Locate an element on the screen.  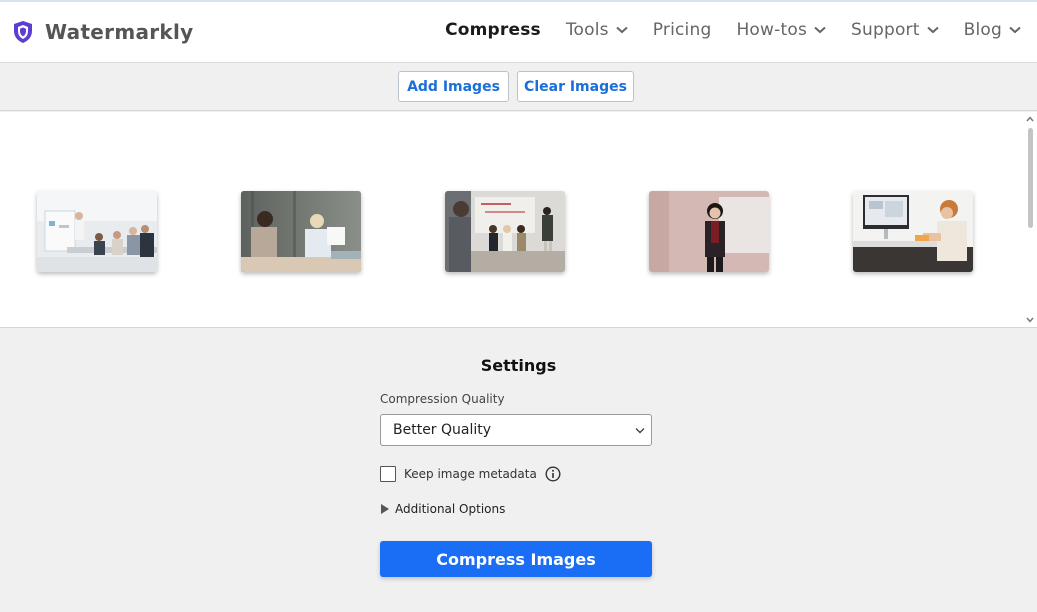
brand-name: Watermarkly is located at coordinates (119, 32).